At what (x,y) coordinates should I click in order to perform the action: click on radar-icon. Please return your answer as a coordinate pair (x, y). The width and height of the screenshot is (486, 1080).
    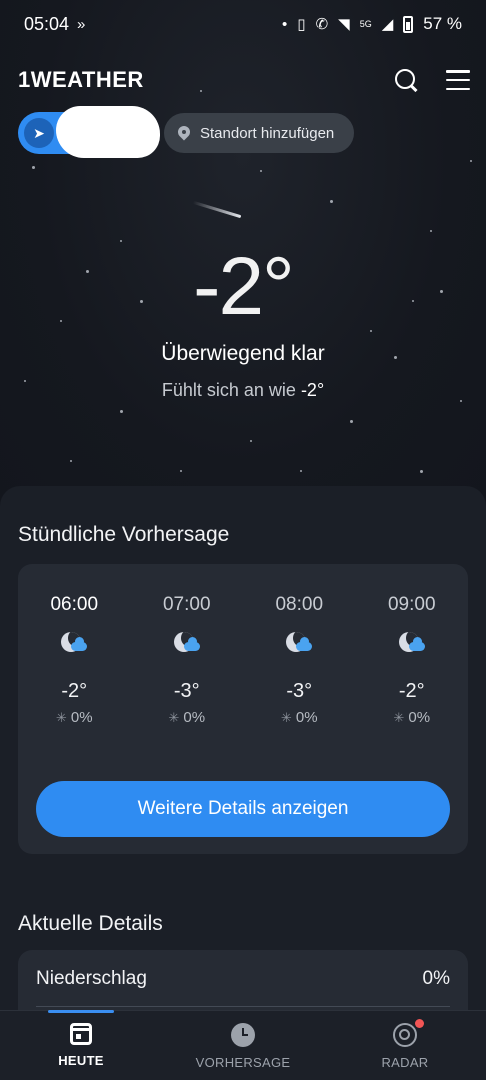
    Looking at the image, I should click on (405, 1035).